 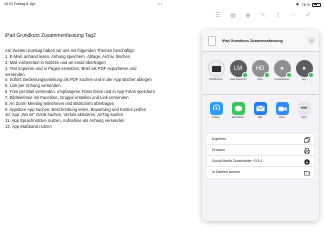 I want to click on camera-icon: ◉, so click(x=248, y=15).